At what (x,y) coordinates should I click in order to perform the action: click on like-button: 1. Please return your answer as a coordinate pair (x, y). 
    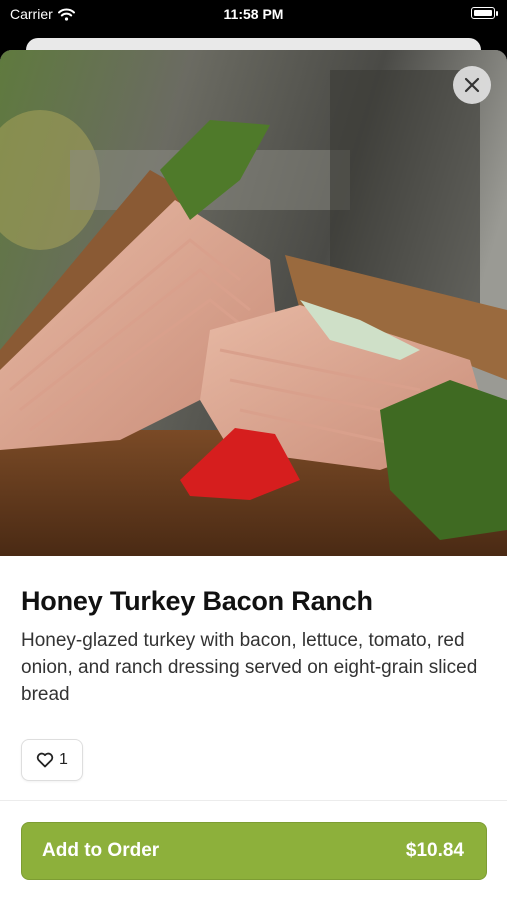
    Looking at the image, I should click on (52, 760).